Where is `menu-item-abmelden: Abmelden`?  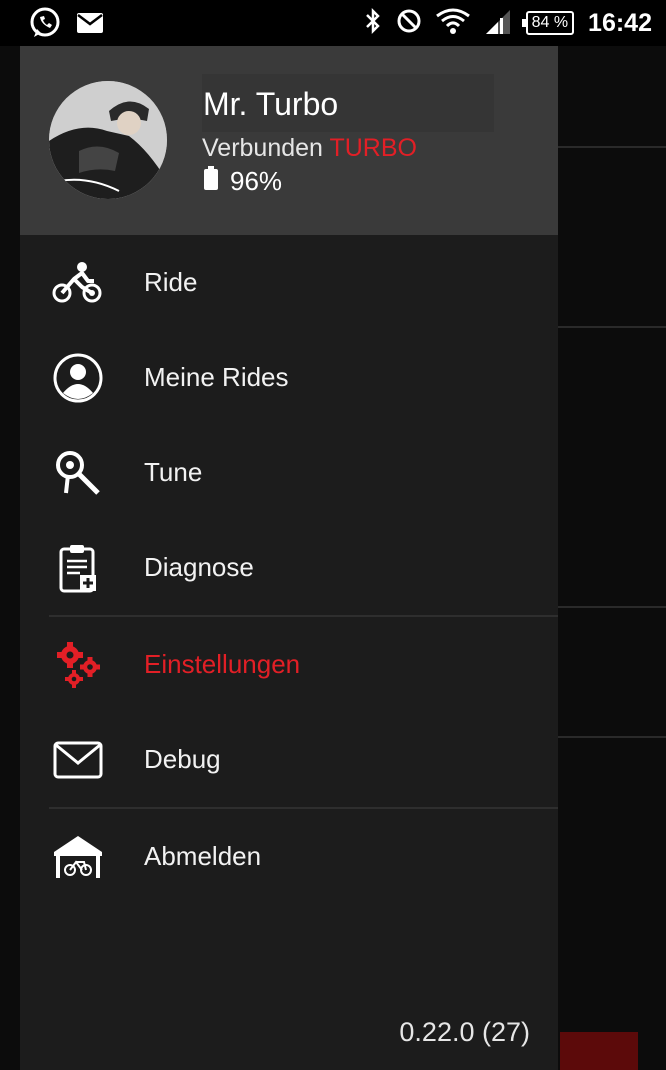 menu-item-abmelden: Abmelden is located at coordinates (289, 856).